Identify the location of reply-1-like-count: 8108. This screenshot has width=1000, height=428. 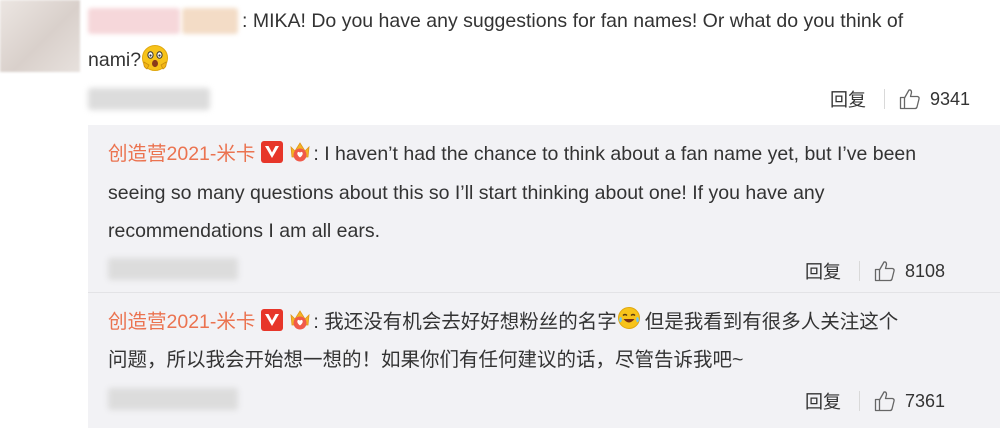
(925, 270).